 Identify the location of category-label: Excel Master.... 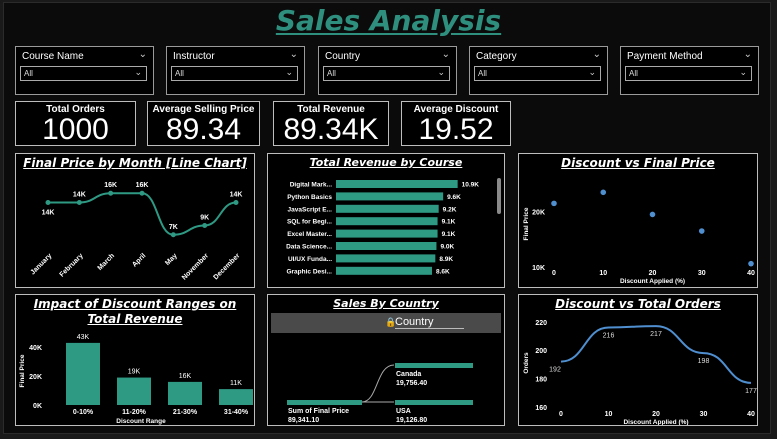
(309, 234).